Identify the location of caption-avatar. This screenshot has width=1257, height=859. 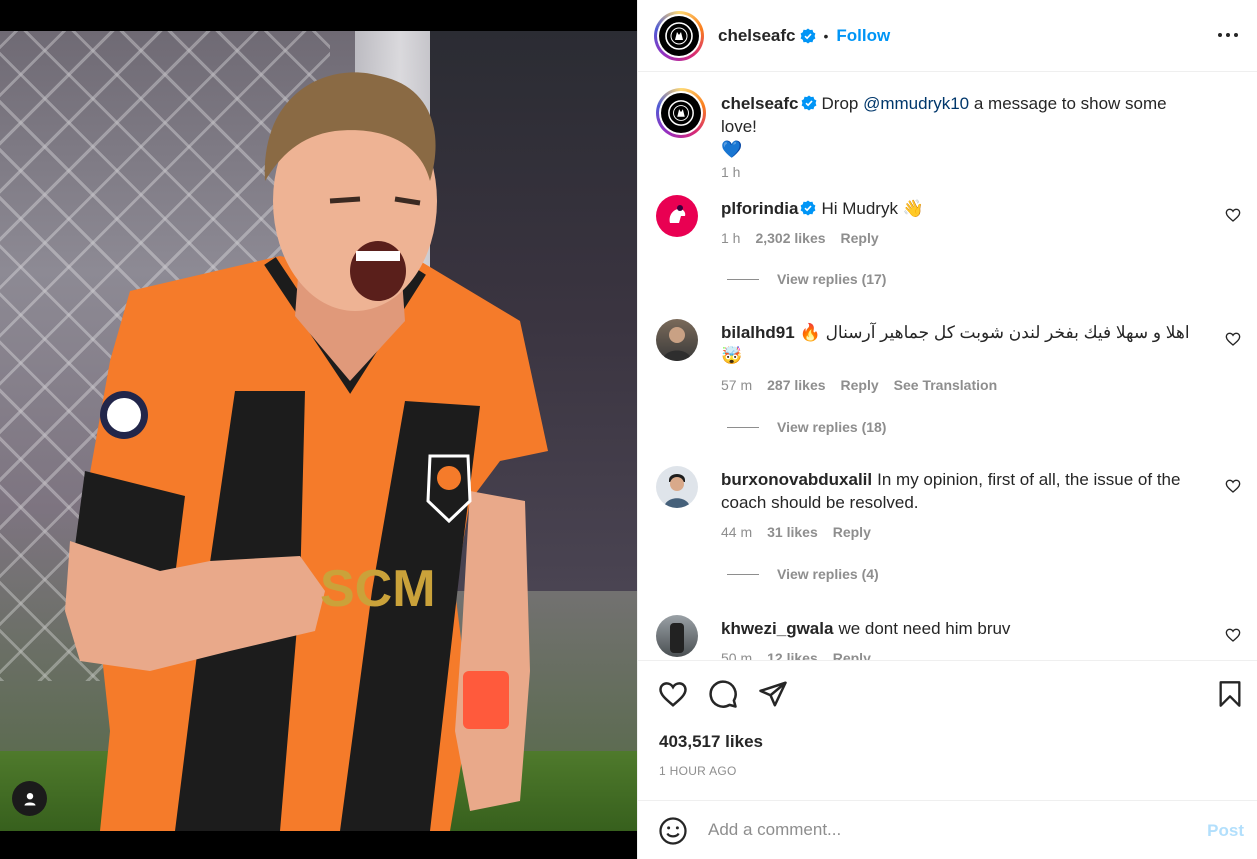
(681, 113).